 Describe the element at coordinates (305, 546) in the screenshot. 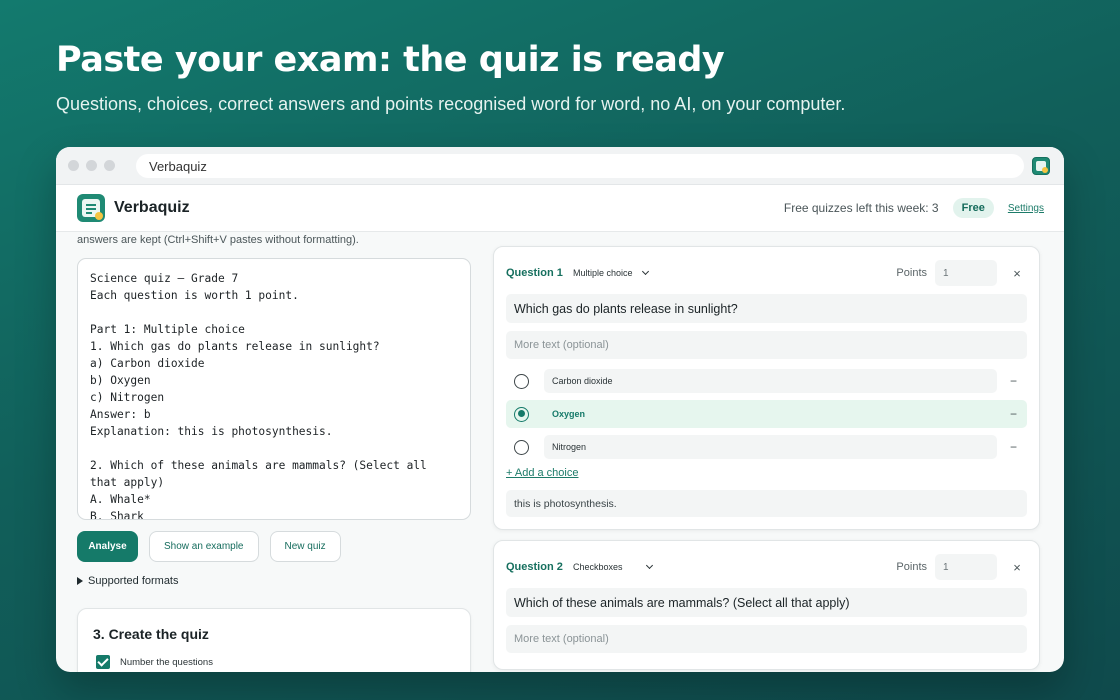

I see `new-quiz-button: New quiz` at that location.